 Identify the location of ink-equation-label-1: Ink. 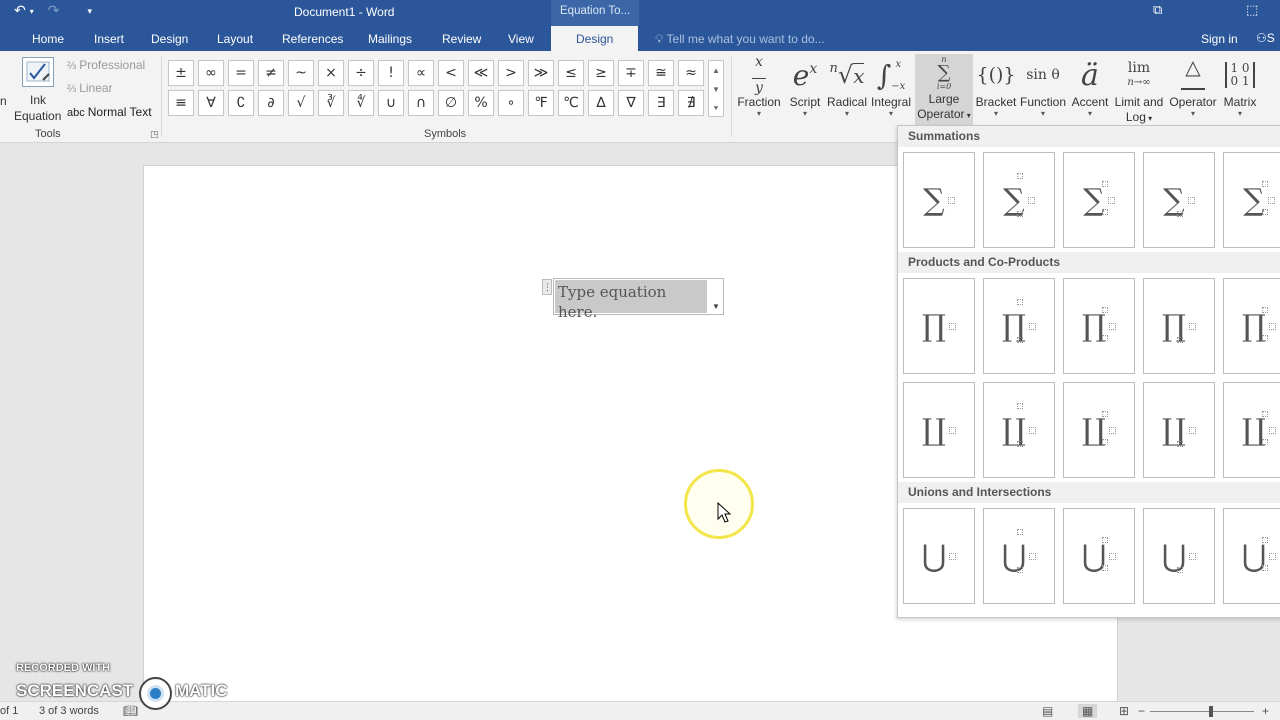
(38, 100).